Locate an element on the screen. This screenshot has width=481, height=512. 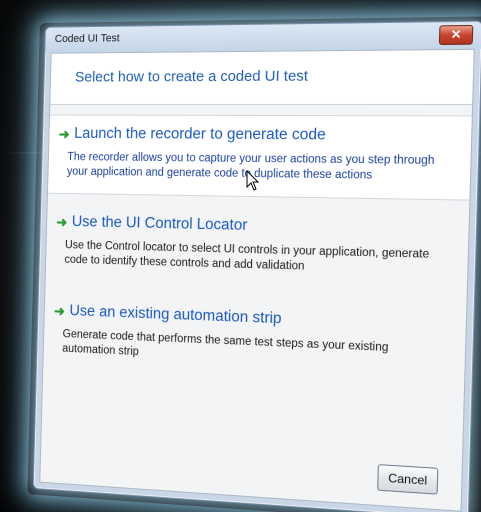
cancel-button: Cancel is located at coordinates (407, 479).